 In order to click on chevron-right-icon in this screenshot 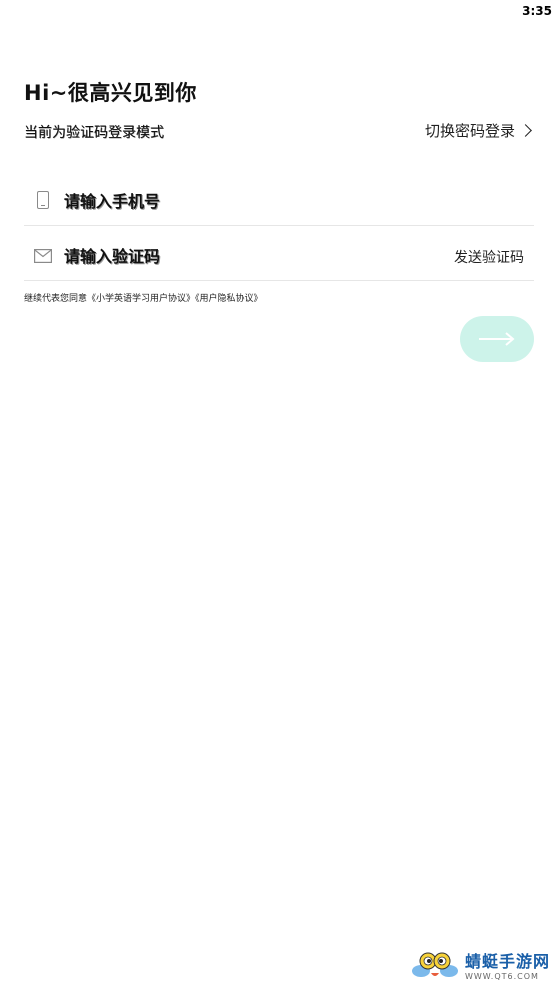, I will do `click(525, 130)`.